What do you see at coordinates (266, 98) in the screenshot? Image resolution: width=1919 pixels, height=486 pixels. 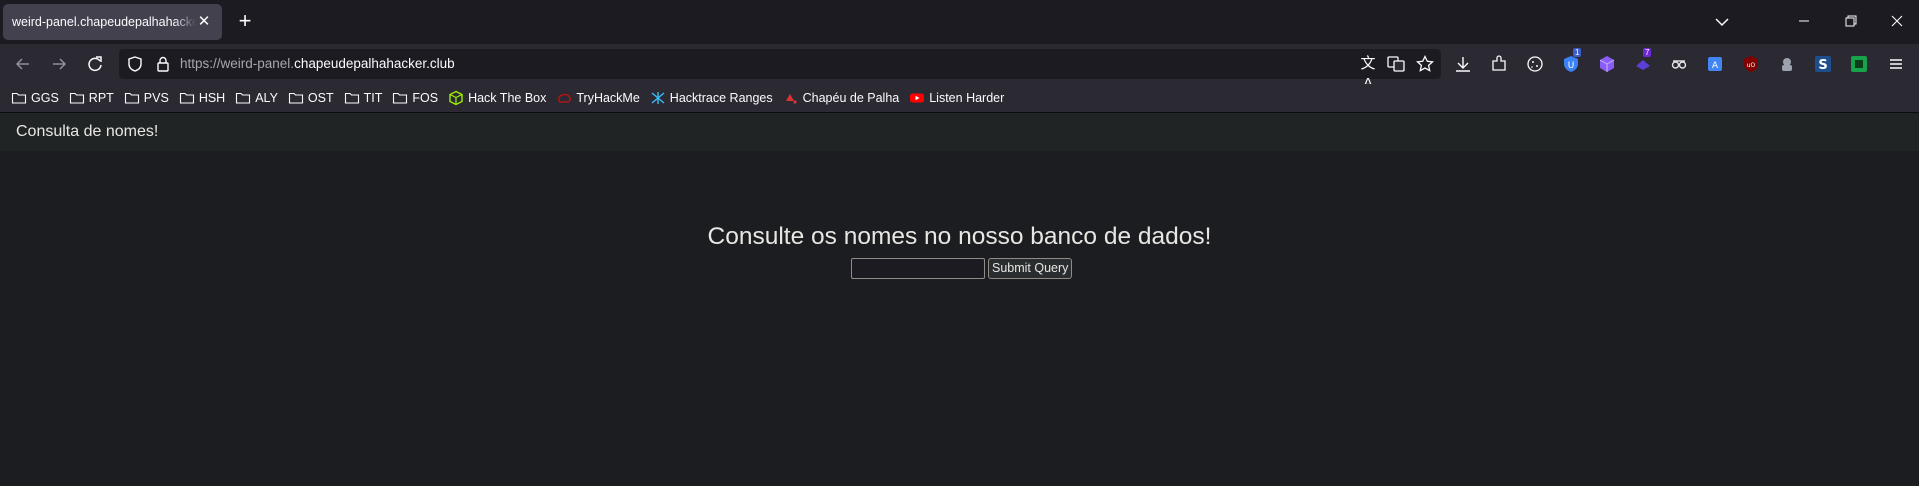 I see `bookmark-label: ALY` at bounding box center [266, 98].